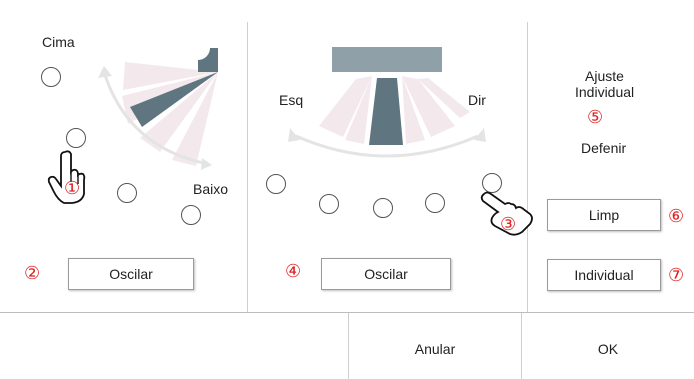  What do you see at coordinates (605, 92) in the screenshot?
I see `individual-title-line2: Individual` at bounding box center [605, 92].